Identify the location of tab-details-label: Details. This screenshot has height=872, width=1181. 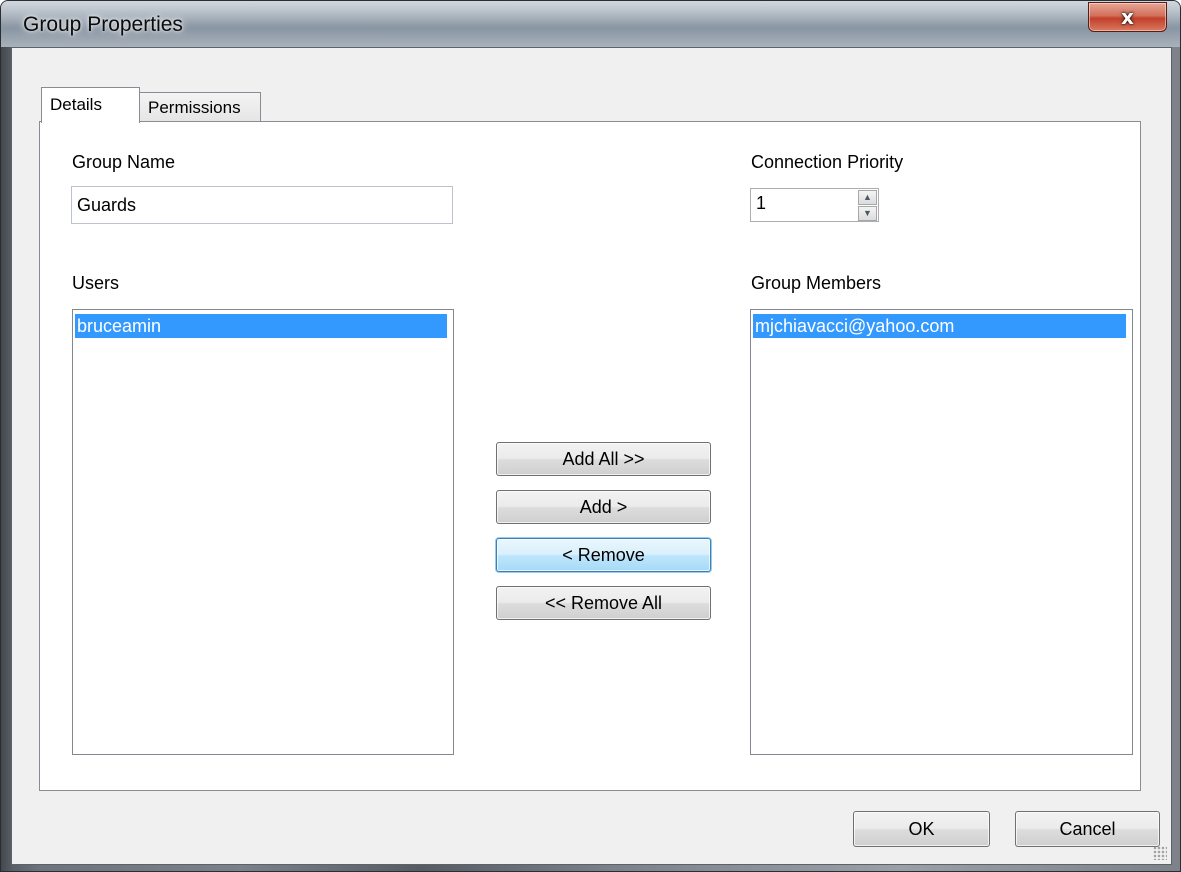
(76, 104).